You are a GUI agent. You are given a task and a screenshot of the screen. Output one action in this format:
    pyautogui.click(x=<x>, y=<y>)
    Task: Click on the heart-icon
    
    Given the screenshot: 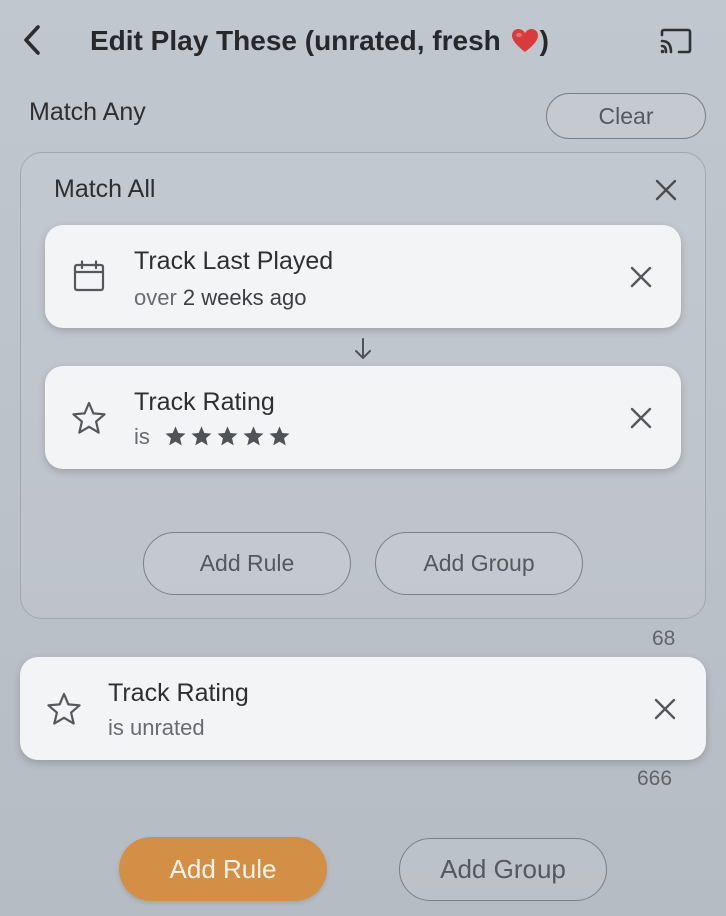 What is the action you would take?
    pyautogui.click(x=524, y=40)
    